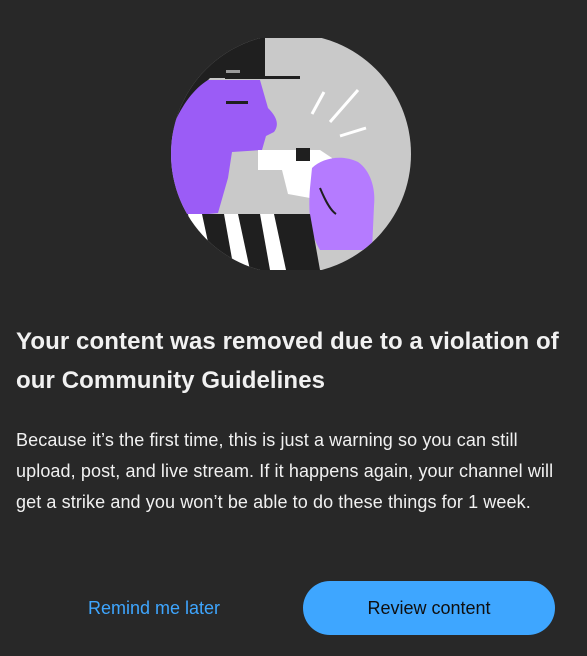 The image size is (587, 656). What do you see at coordinates (154, 608) in the screenshot?
I see `remind-me-later-button: Remind me later` at bounding box center [154, 608].